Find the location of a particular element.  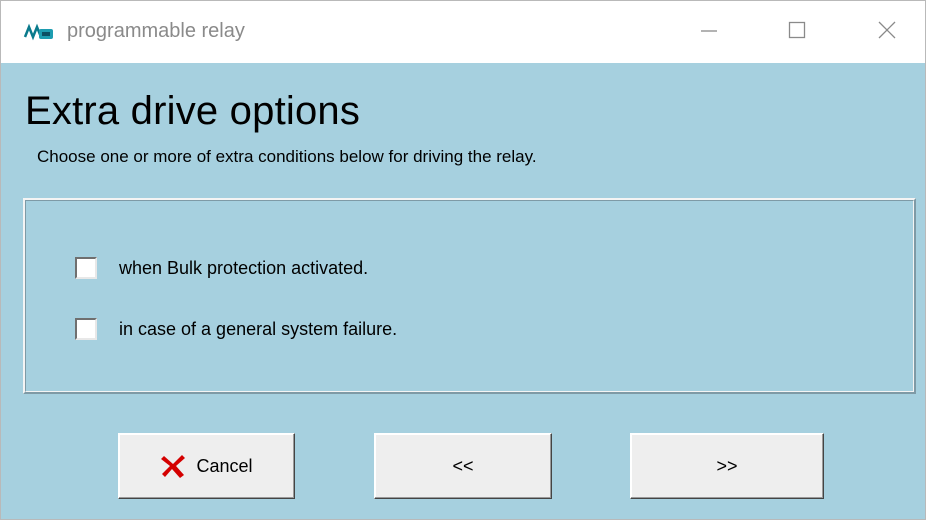

option-system-failure: in case of a general system failure. is located at coordinates (236, 329).